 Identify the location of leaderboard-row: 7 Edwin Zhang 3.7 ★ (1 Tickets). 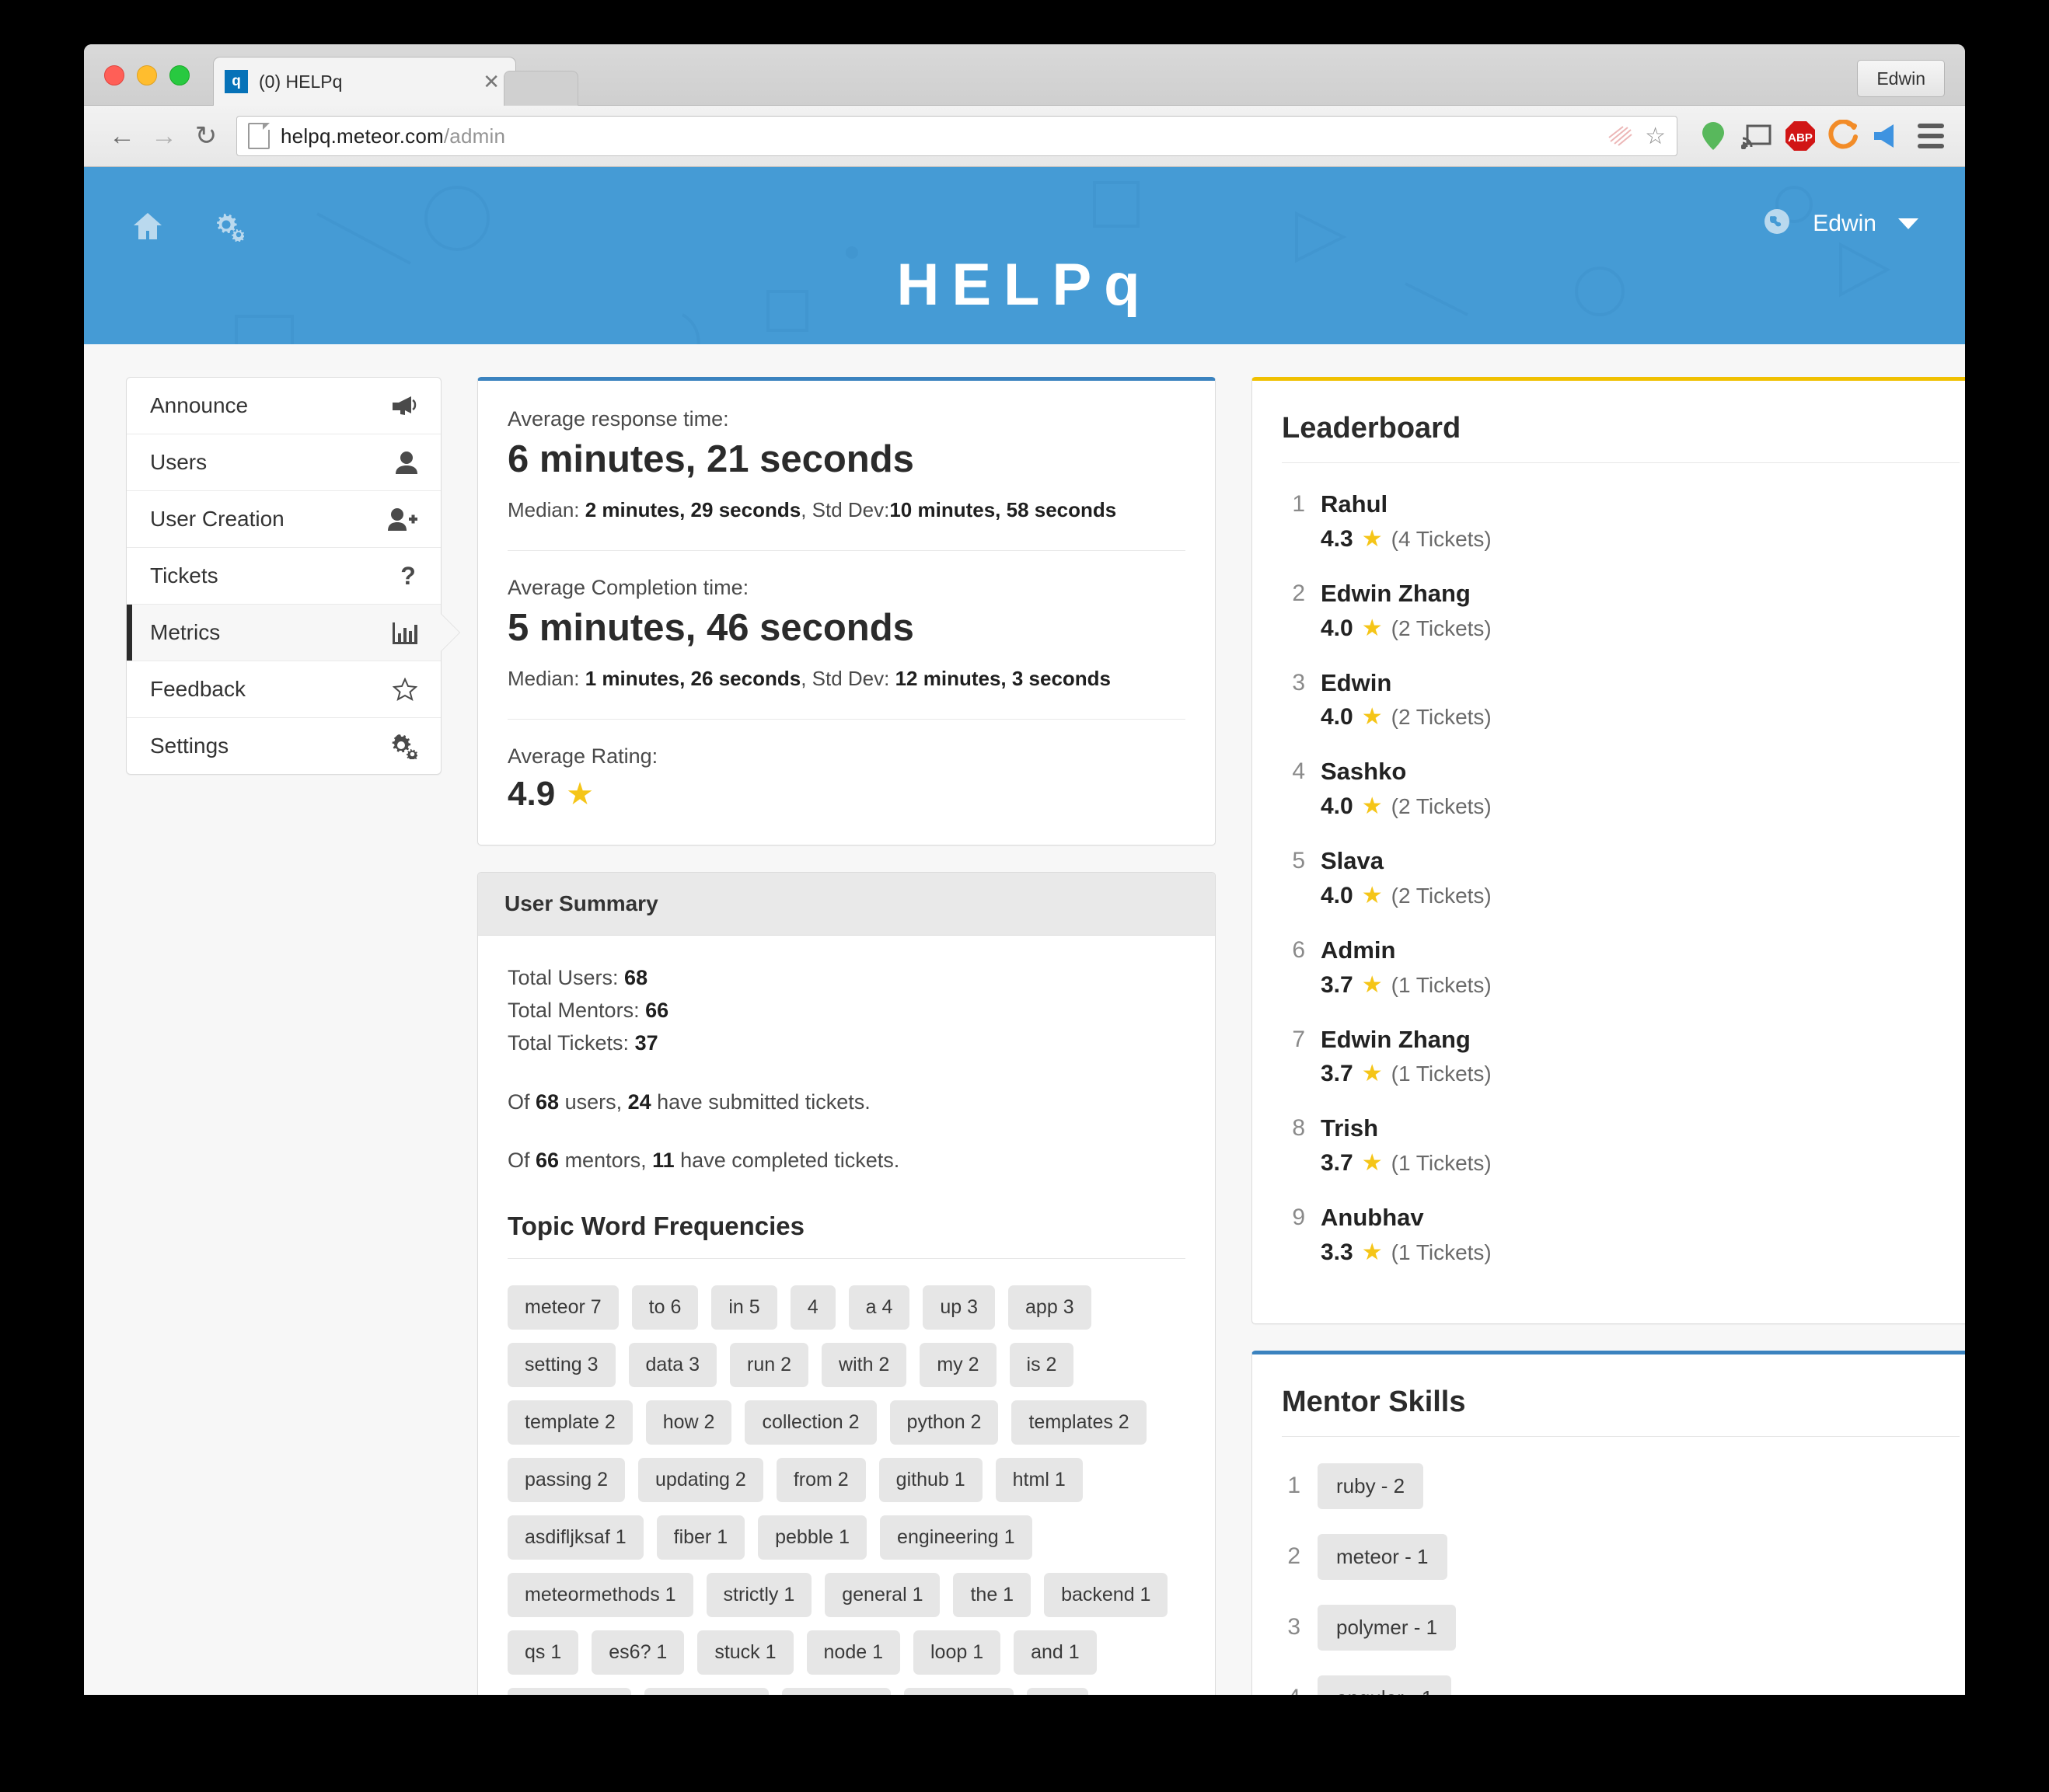
(1621, 1057).